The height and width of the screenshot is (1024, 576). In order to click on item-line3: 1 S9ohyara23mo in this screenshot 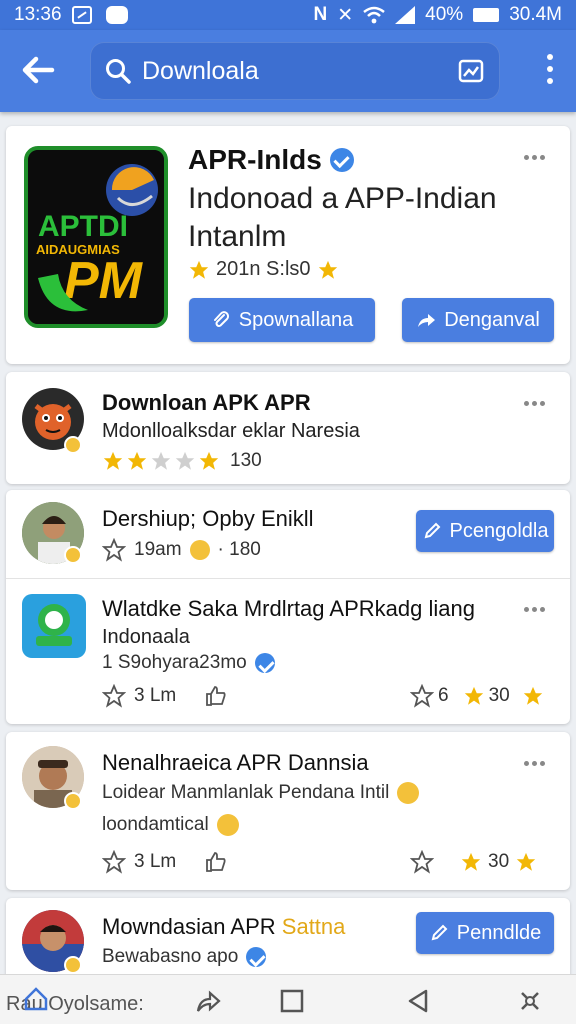, I will do `click(174, 662)`.